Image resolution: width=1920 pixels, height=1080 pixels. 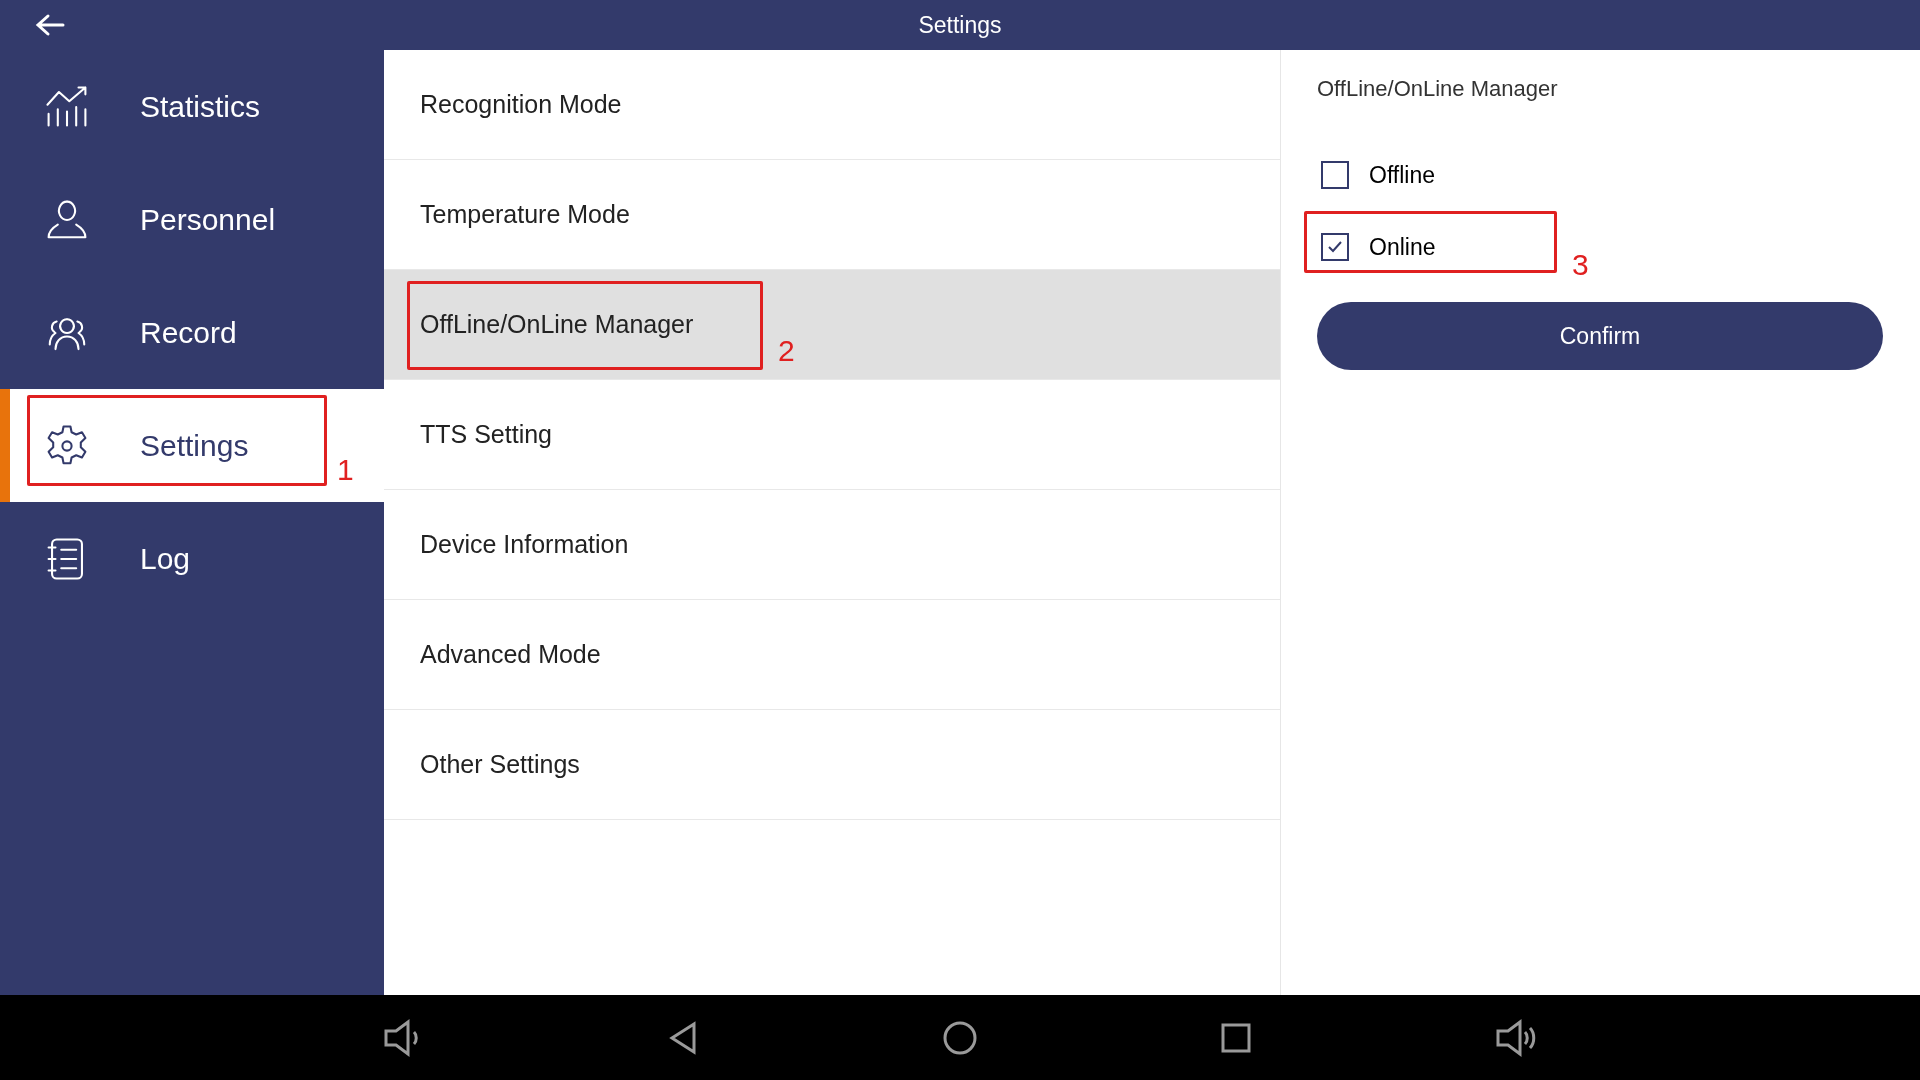 I want to click on option-checkbox: Offline, so click(x=1600, y=175).